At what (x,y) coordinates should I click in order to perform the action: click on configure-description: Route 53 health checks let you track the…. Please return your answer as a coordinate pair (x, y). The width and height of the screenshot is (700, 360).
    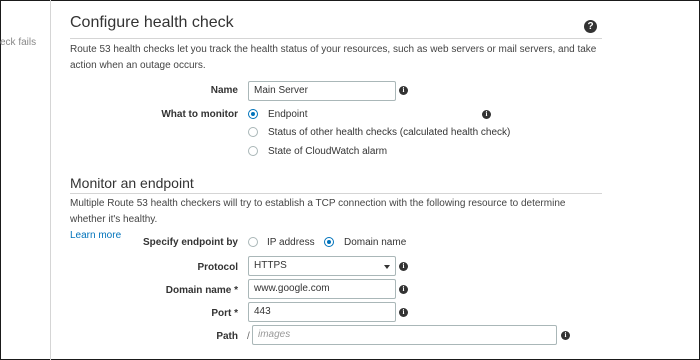
    Looking at the image, I should click on (333, 57).